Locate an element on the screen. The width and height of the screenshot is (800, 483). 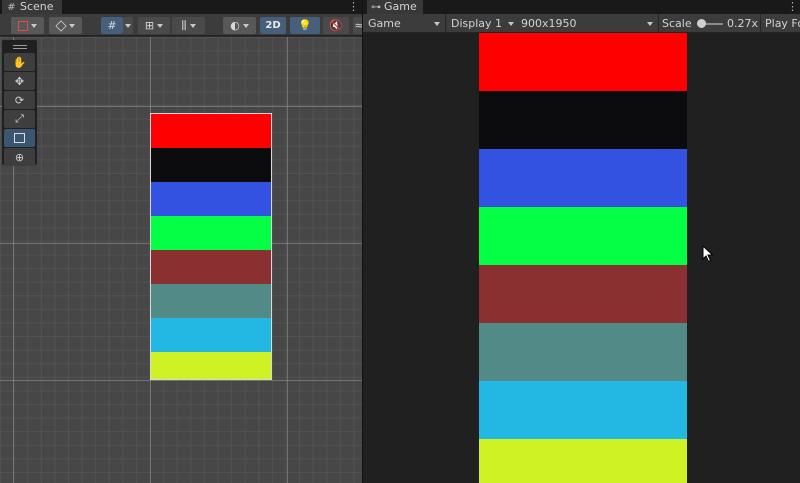
view-select-value: Game is located at coordinates (384, 23).